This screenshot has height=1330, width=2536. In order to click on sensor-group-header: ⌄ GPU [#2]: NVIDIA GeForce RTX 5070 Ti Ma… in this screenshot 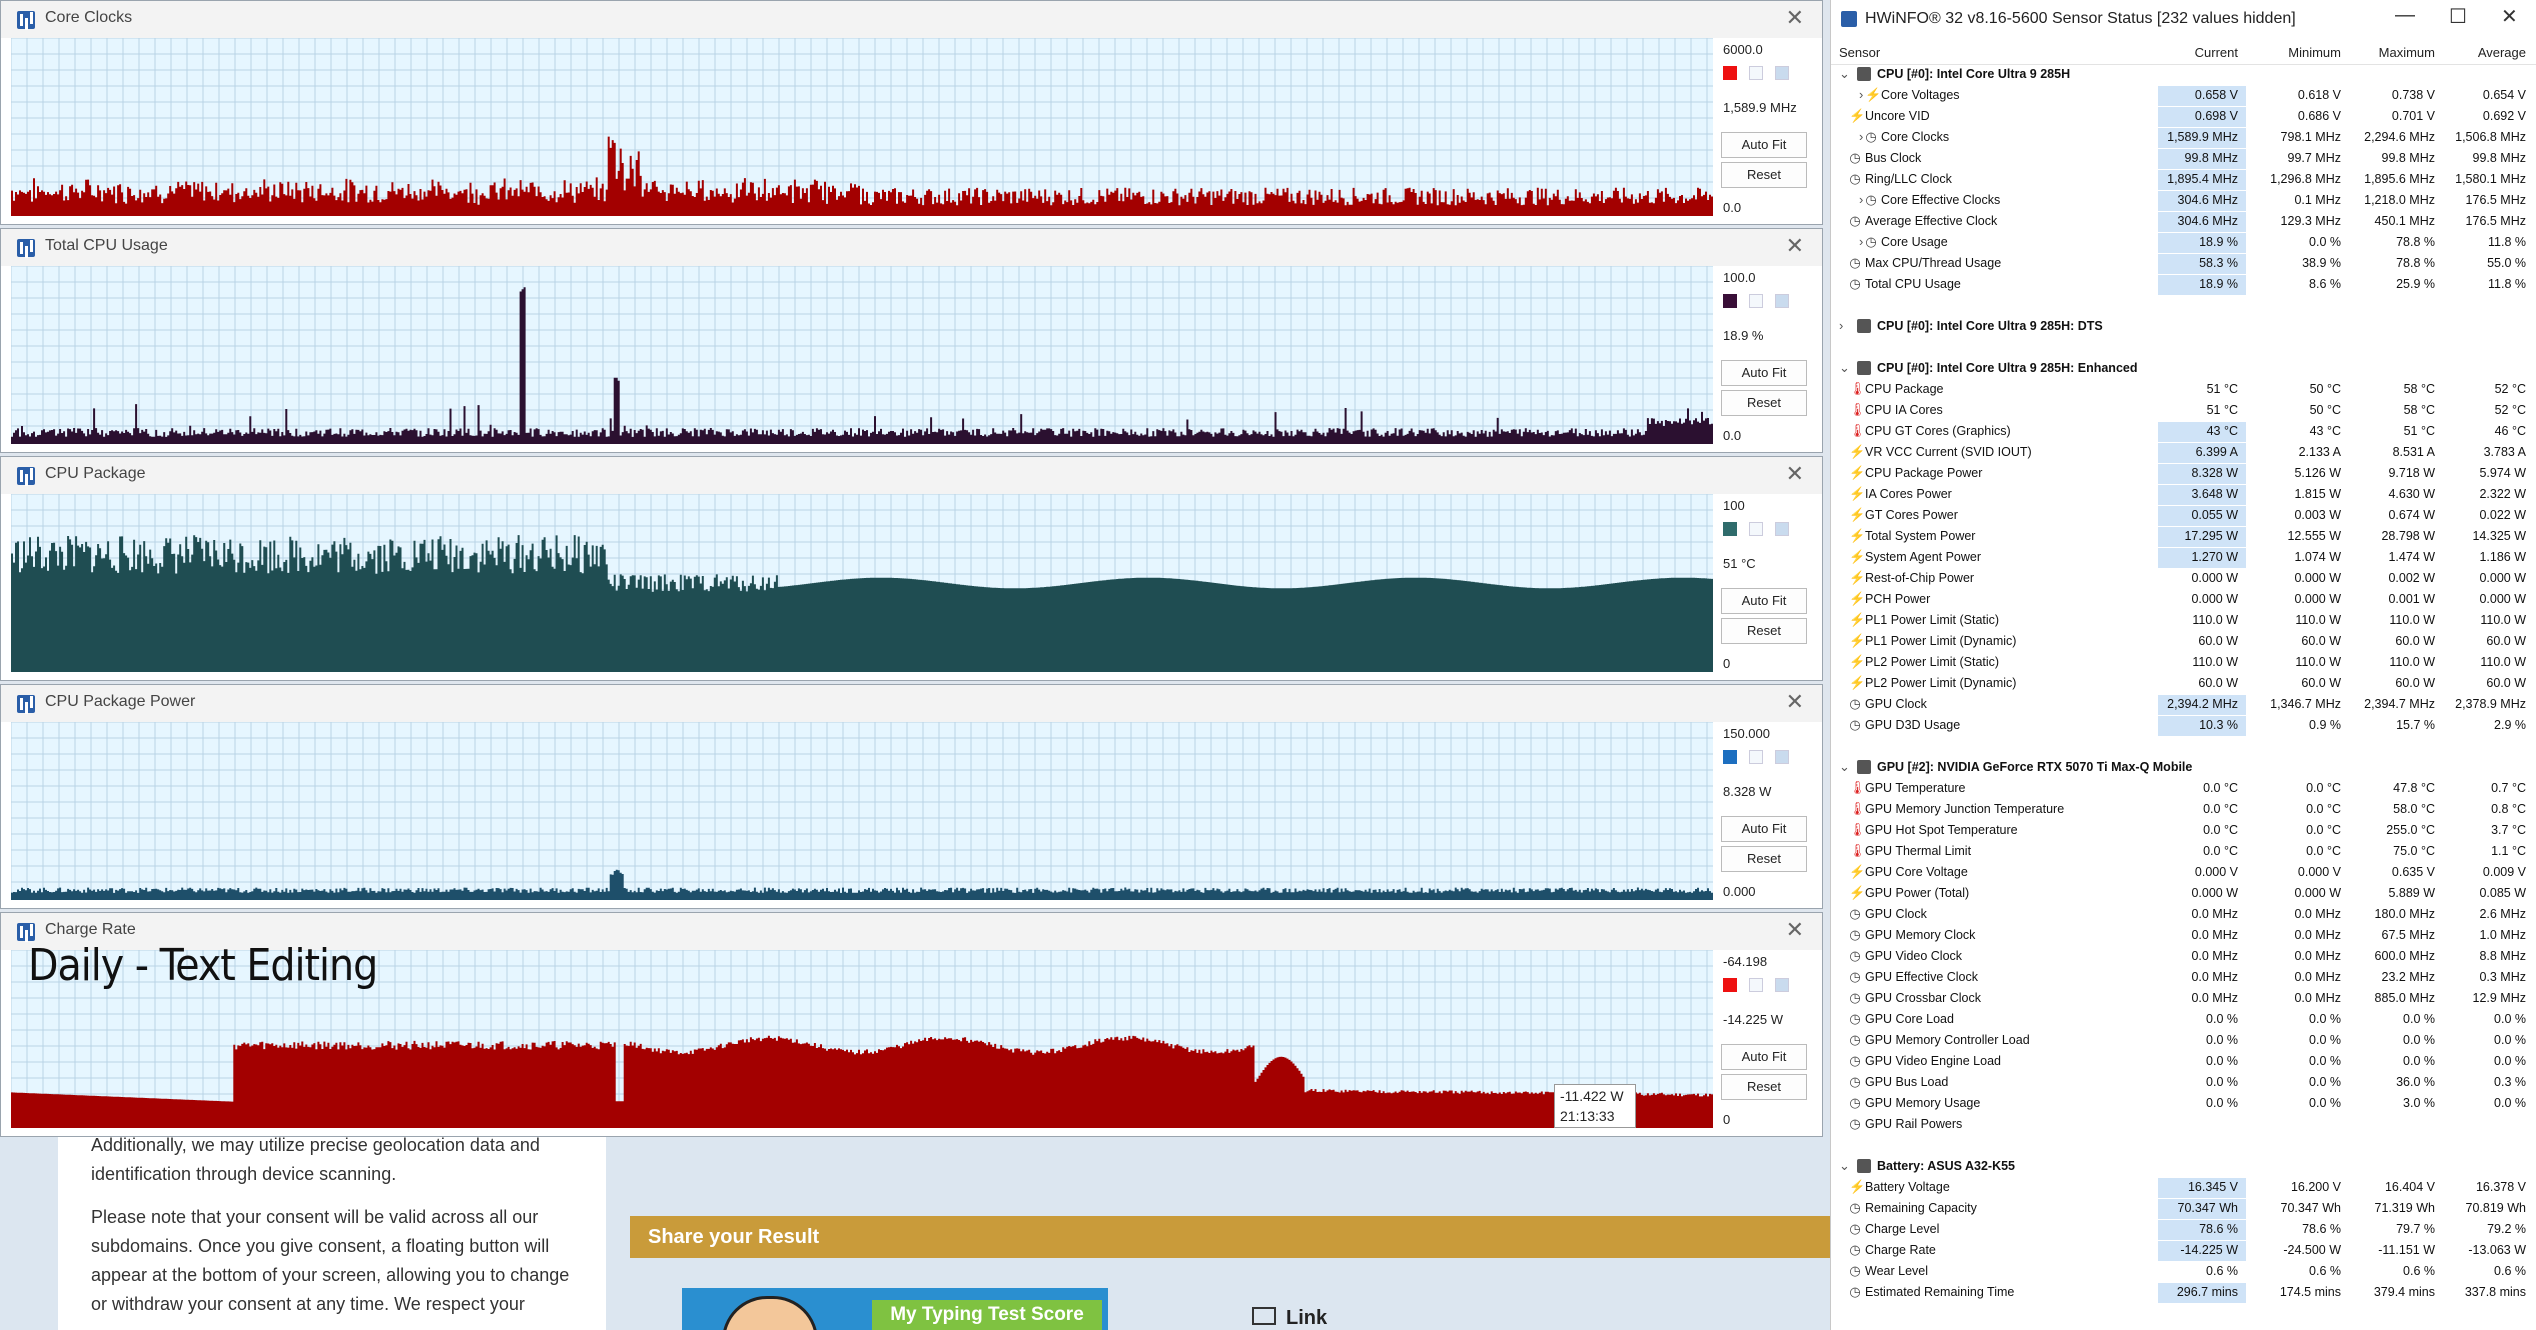, I will do `click(2183, 767)`.